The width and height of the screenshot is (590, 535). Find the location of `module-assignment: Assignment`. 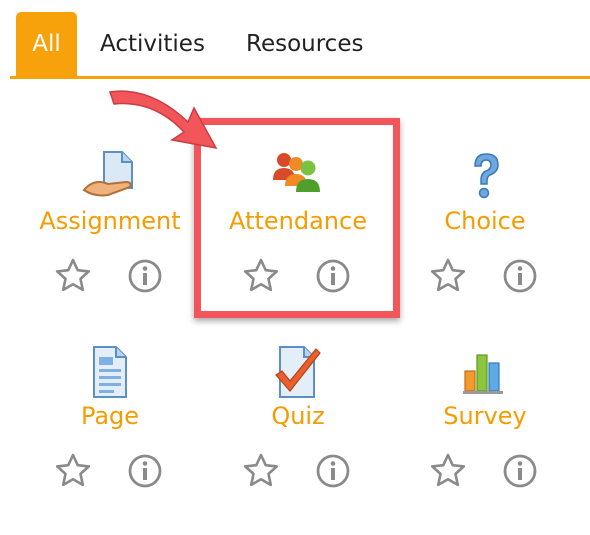

module-assignment: Assignment is located at coordinates (110, 245).